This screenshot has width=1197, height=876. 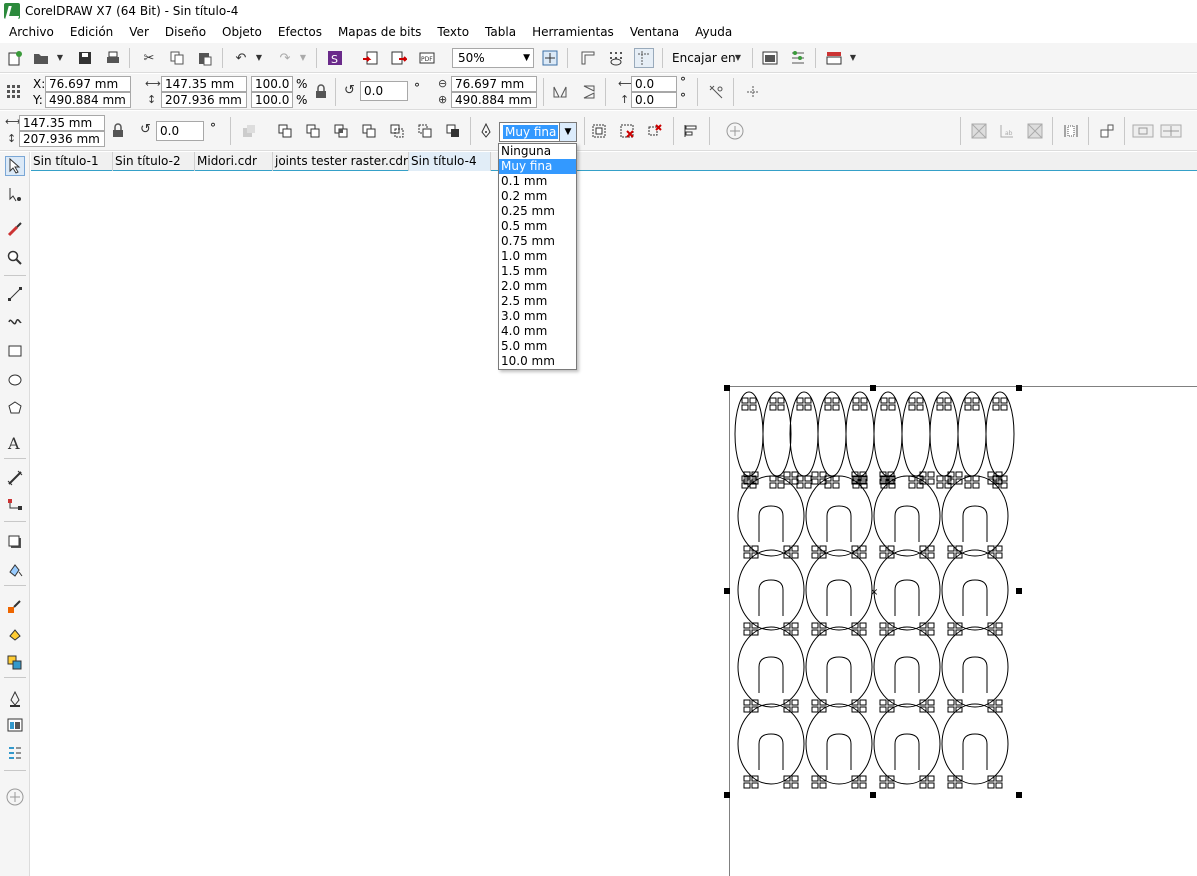 I want to click on menu-objeto: Objeto, so click(x=242, y=32).